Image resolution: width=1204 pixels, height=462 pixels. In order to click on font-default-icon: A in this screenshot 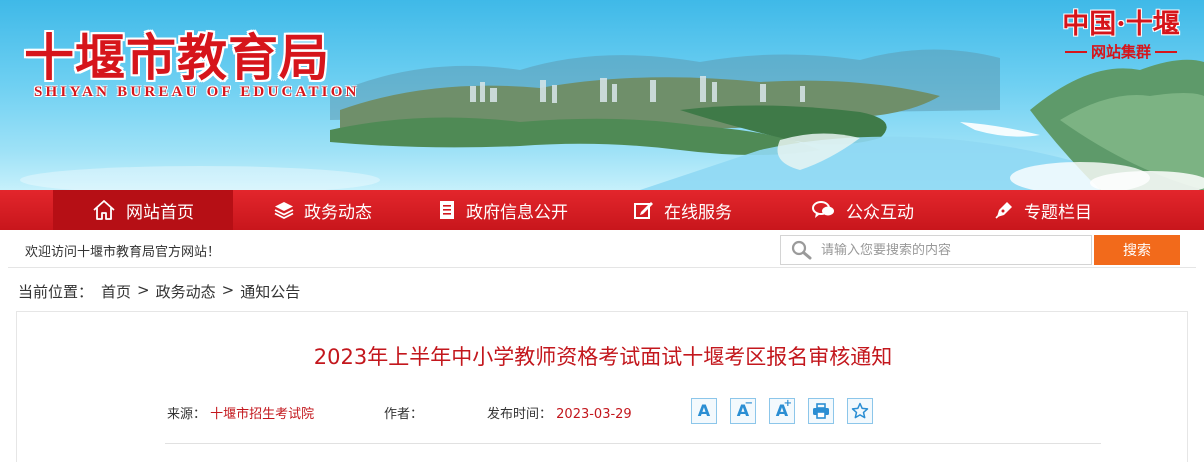, I will do `click(704, 410)`.